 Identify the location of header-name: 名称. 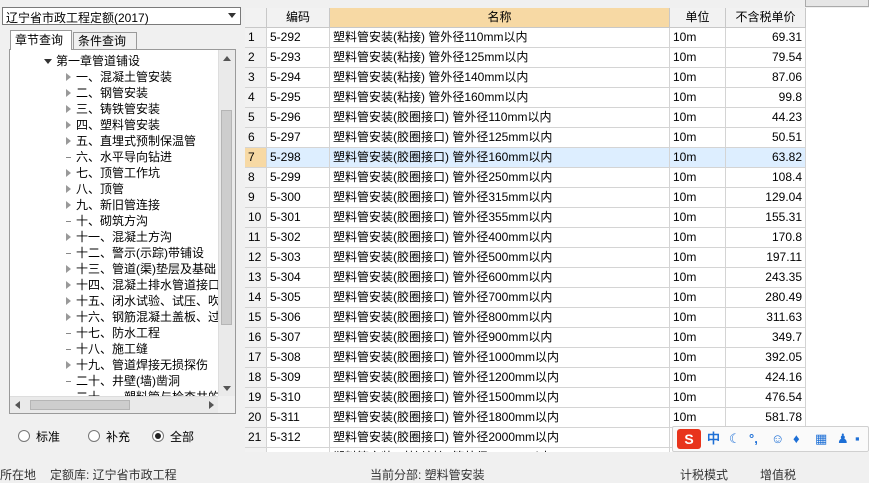
(500, 18).